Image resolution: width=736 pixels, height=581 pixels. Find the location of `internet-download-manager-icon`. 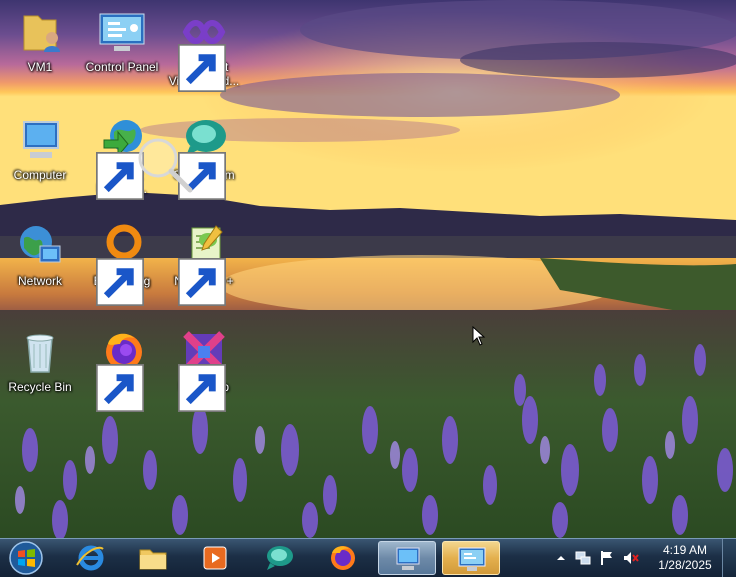

internet-download-manager-icon is located at coordinates (121, 158).